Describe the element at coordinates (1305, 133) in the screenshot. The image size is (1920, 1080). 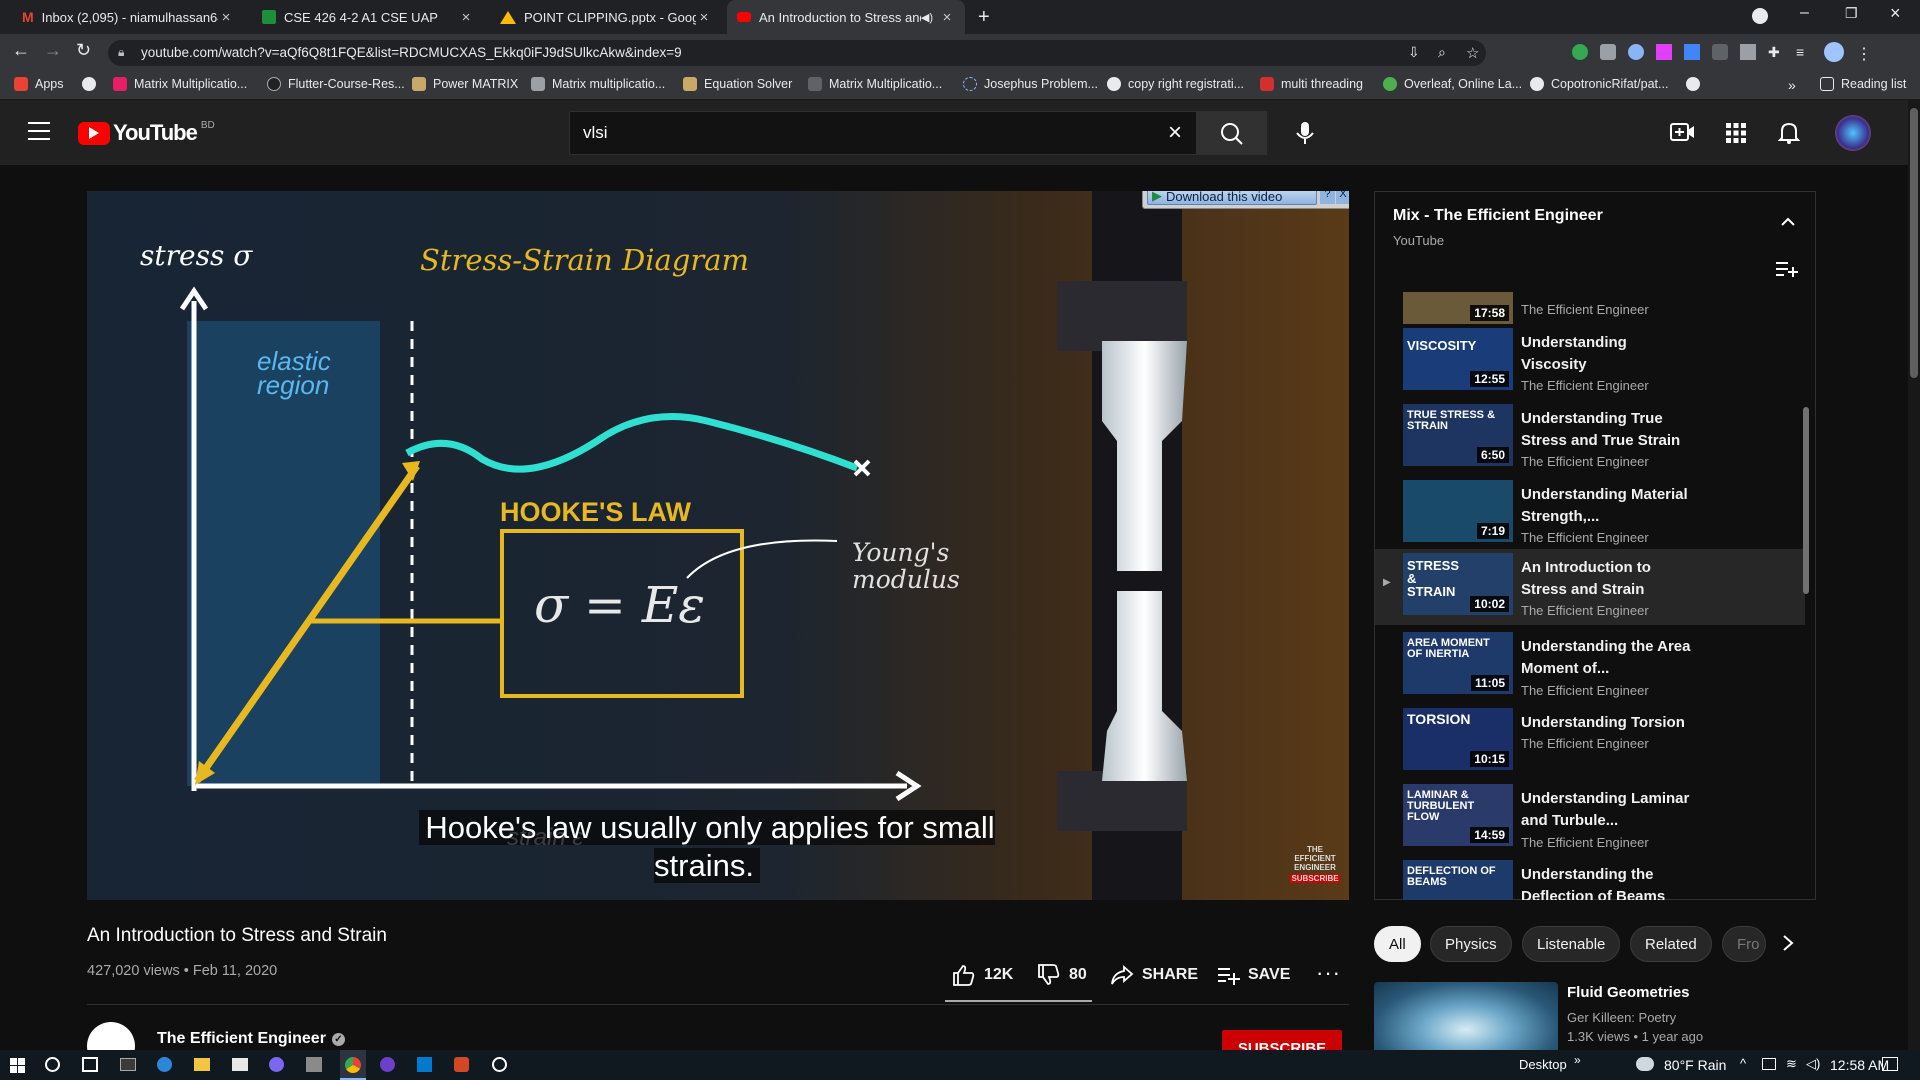
I see `voice-search-button` at that location.